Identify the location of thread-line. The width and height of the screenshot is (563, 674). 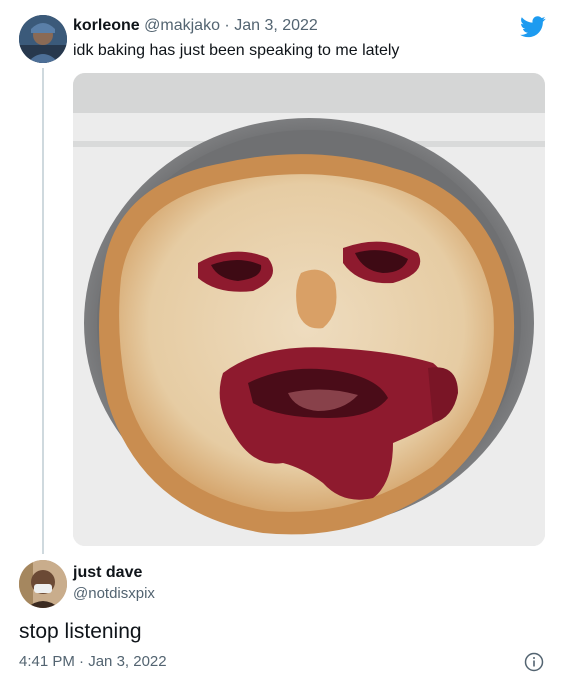
(43, 311).